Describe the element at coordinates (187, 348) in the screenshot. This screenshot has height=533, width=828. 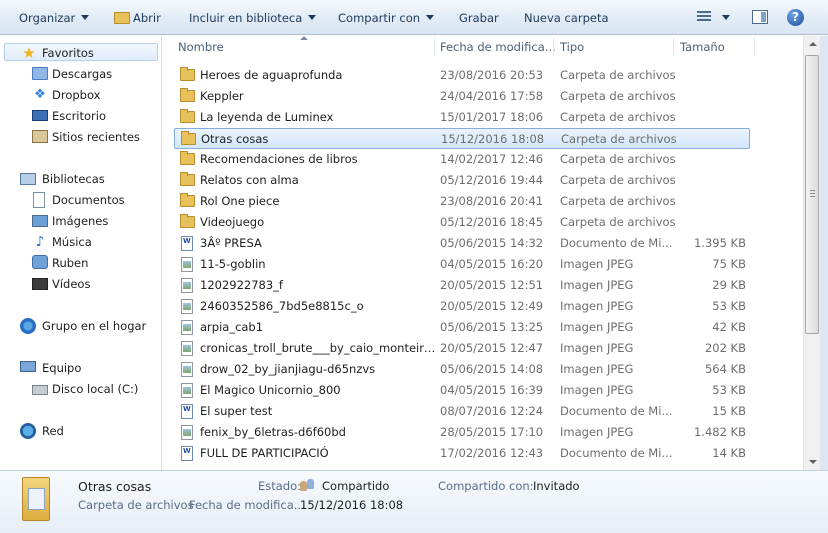
I see `jpeg-image-icon` at that location.